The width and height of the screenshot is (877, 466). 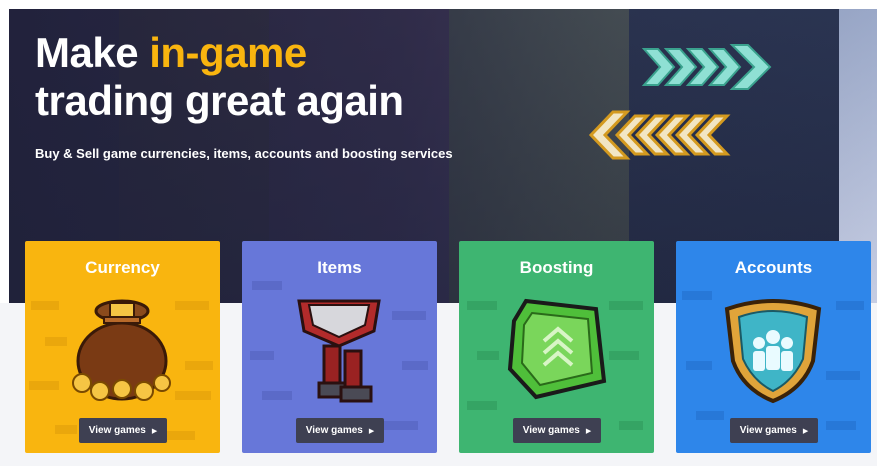 I want to click on card-title: Boosting, so click(x=556, y=267).